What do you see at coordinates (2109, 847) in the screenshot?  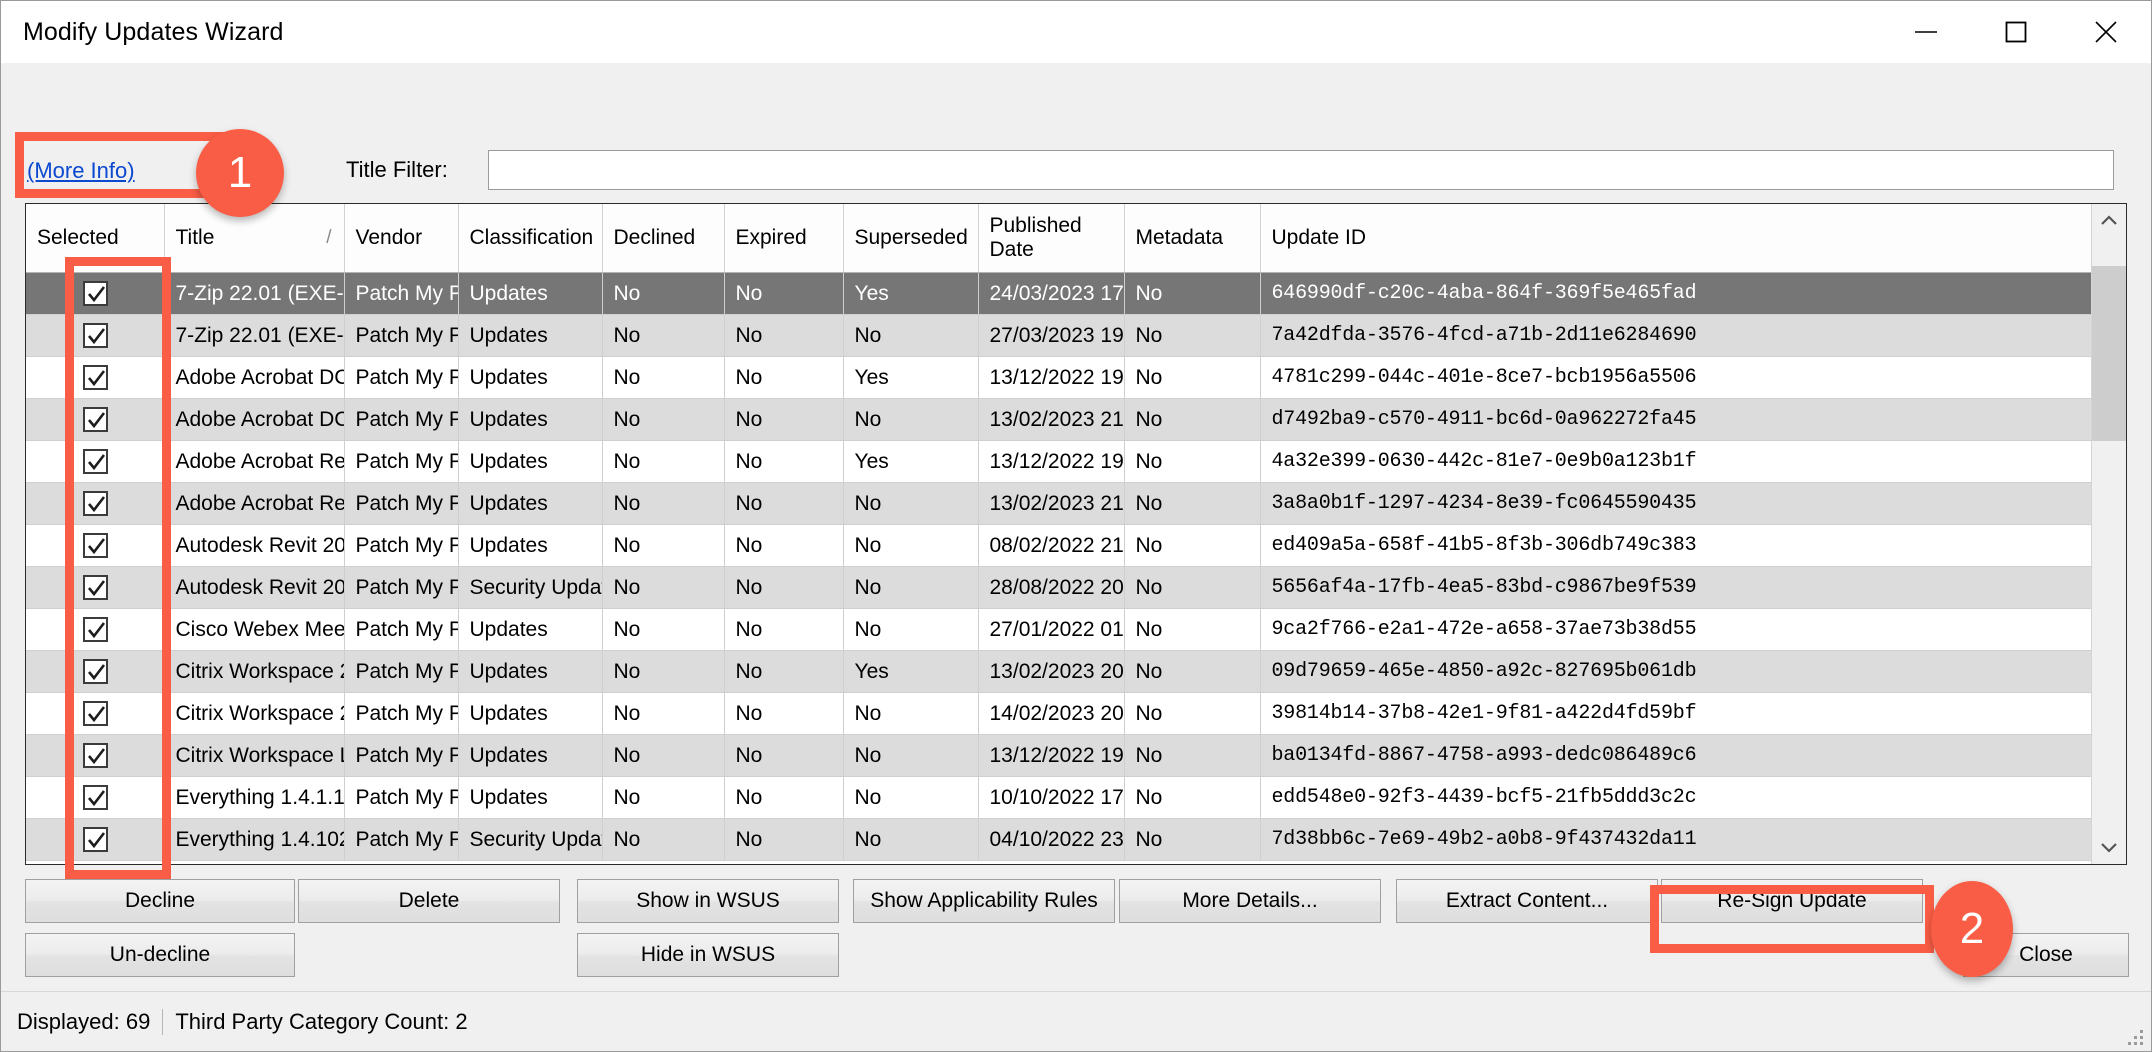 I see `scroll-down-arrow-icon` at bounding box center [2109, 847].